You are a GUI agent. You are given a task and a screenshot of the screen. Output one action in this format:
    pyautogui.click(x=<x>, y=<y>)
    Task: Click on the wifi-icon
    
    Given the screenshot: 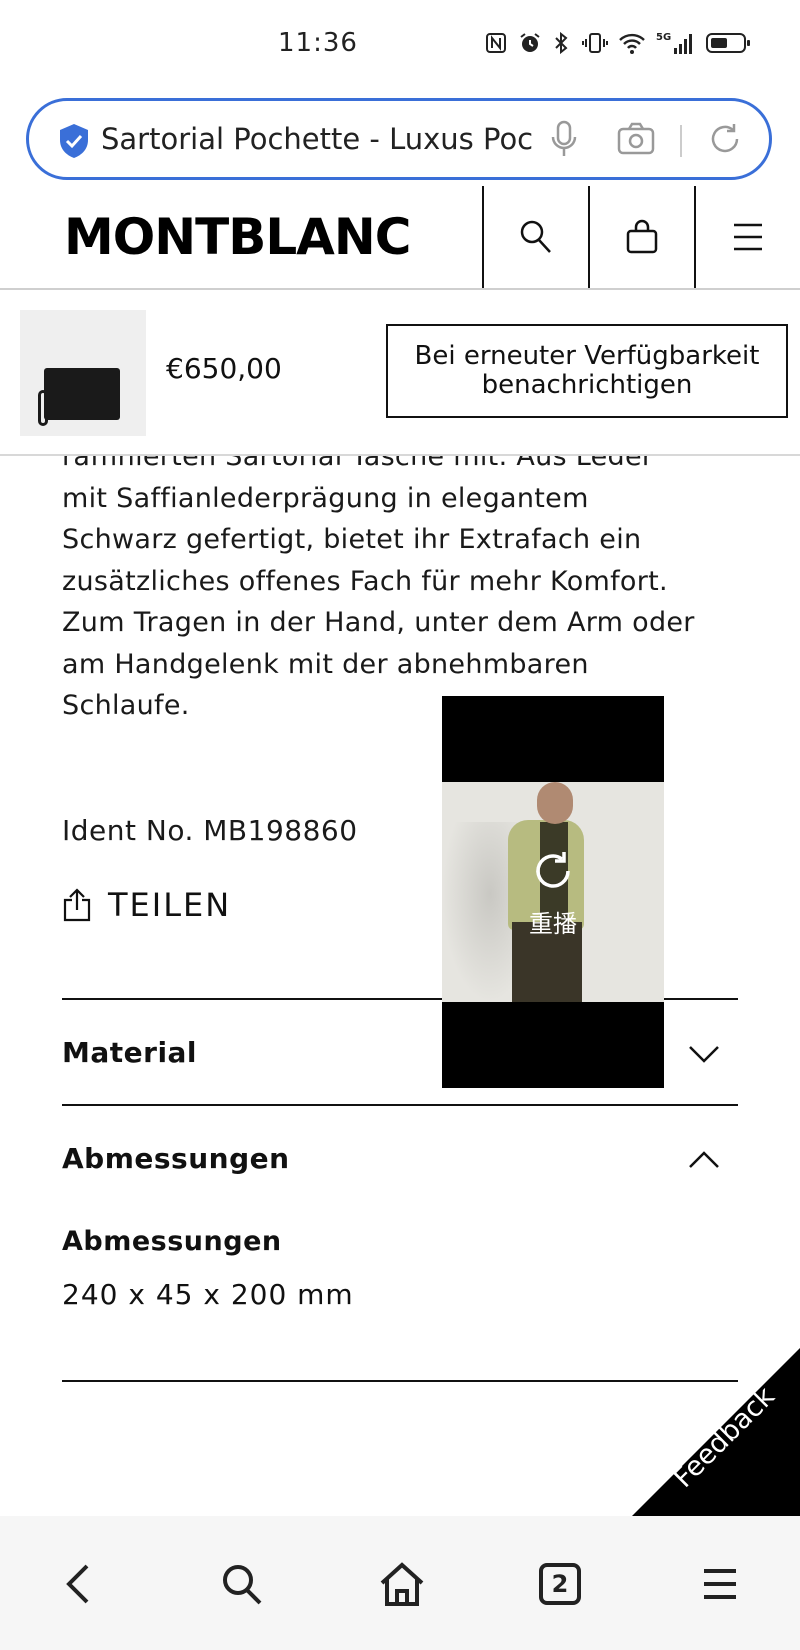 What is the action you would take?
    pyautogui.click(x=632, y=43)
    